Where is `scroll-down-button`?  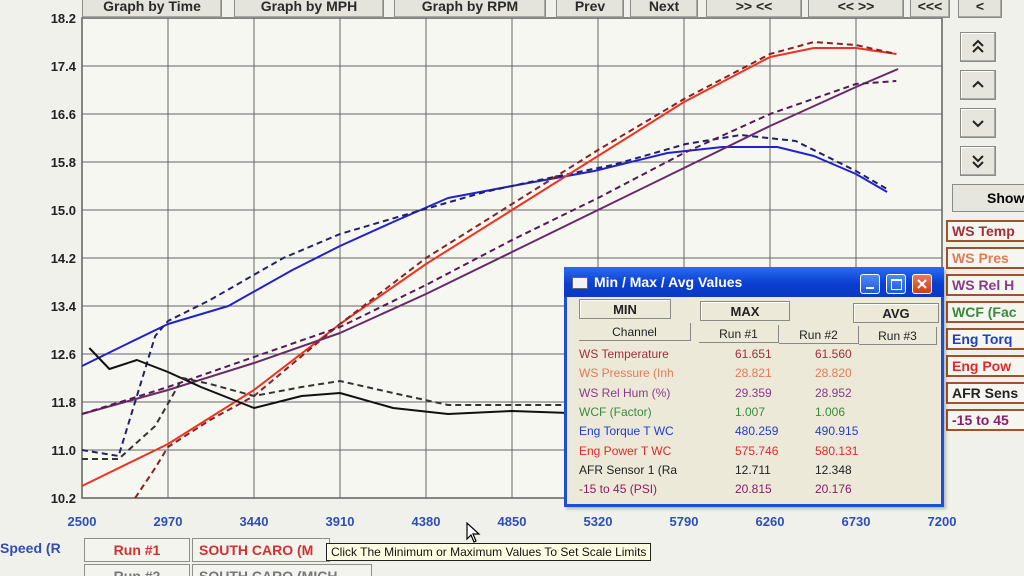
scroll-down-button is located at coordinates (978, 123).